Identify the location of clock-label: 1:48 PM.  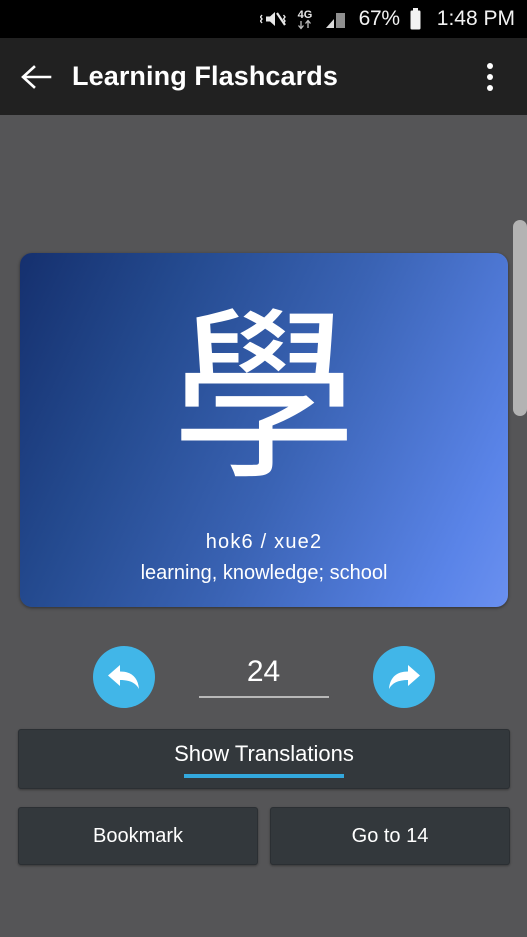
(475, 18).